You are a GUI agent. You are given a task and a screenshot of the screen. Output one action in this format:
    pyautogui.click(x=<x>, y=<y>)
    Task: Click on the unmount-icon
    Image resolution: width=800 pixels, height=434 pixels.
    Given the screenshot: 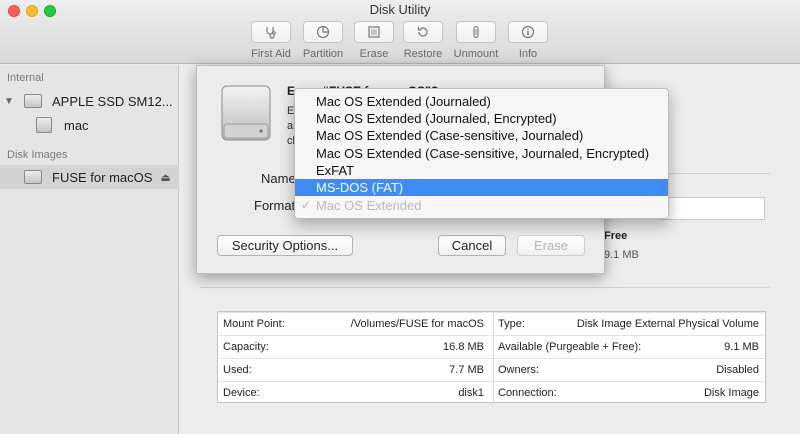 What is the action you would take?
    pyautogui.click(x=476, y=32)
    